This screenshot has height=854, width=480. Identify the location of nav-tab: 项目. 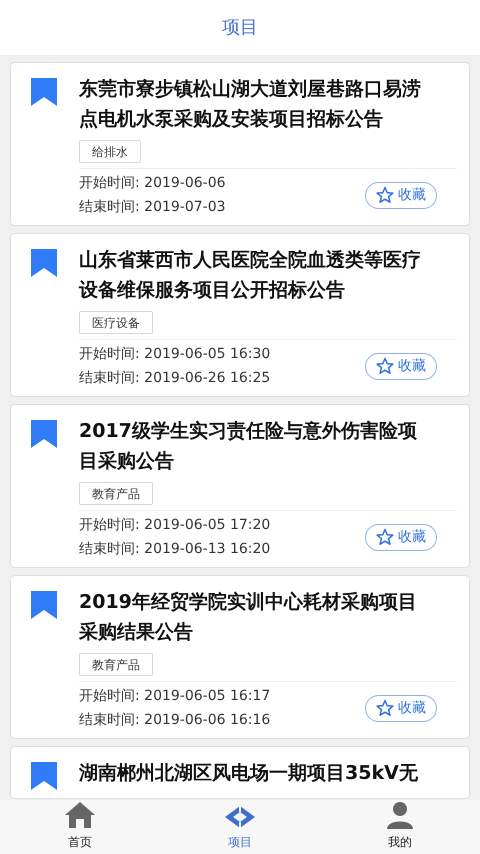
(240, 827).